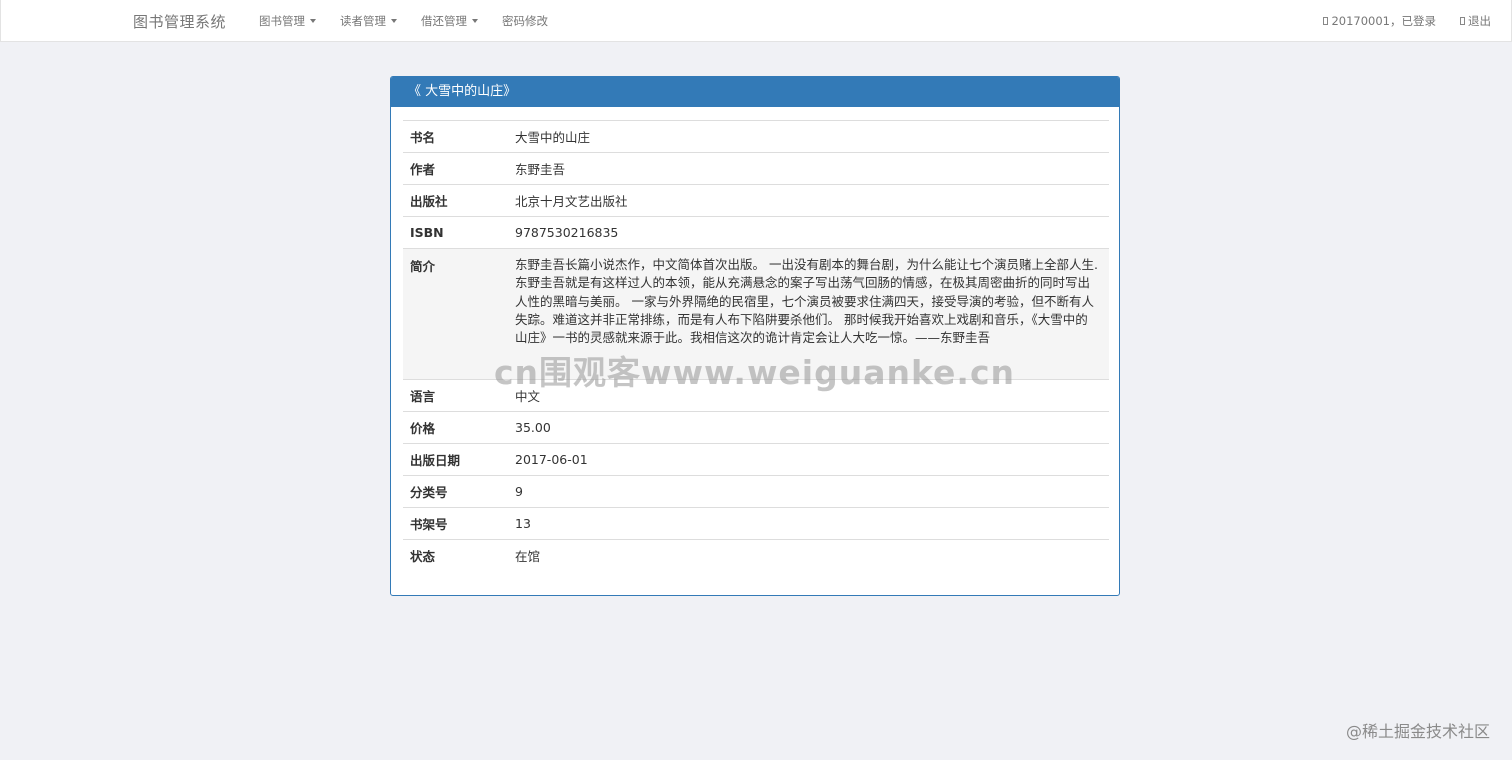  Describe the element at coordinates (528, 556) in the screenshot. I see `row-value: 在馆` at that location.